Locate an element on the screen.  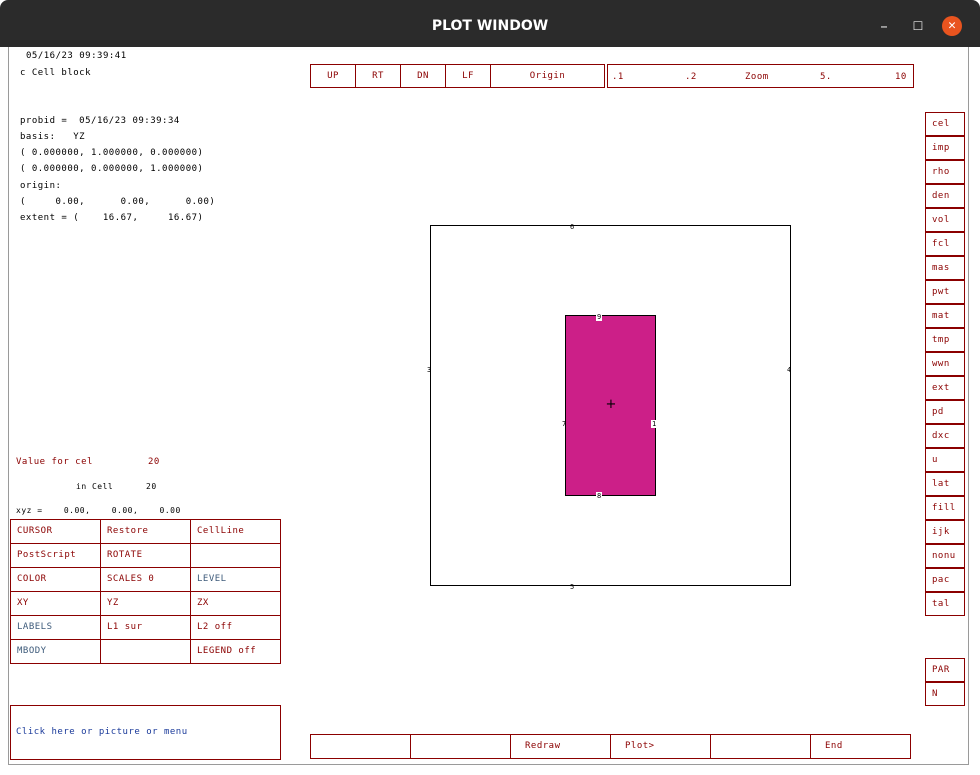
surface-label-cell-right: 1 is located at coordinates (654, 424).